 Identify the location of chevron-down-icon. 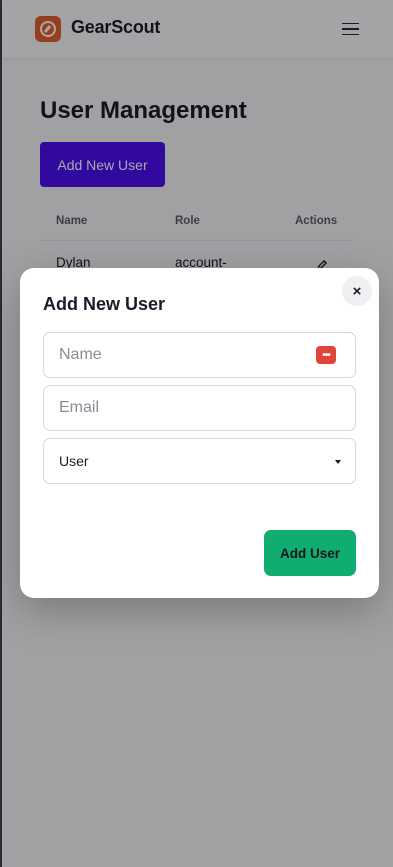
(338, 462).